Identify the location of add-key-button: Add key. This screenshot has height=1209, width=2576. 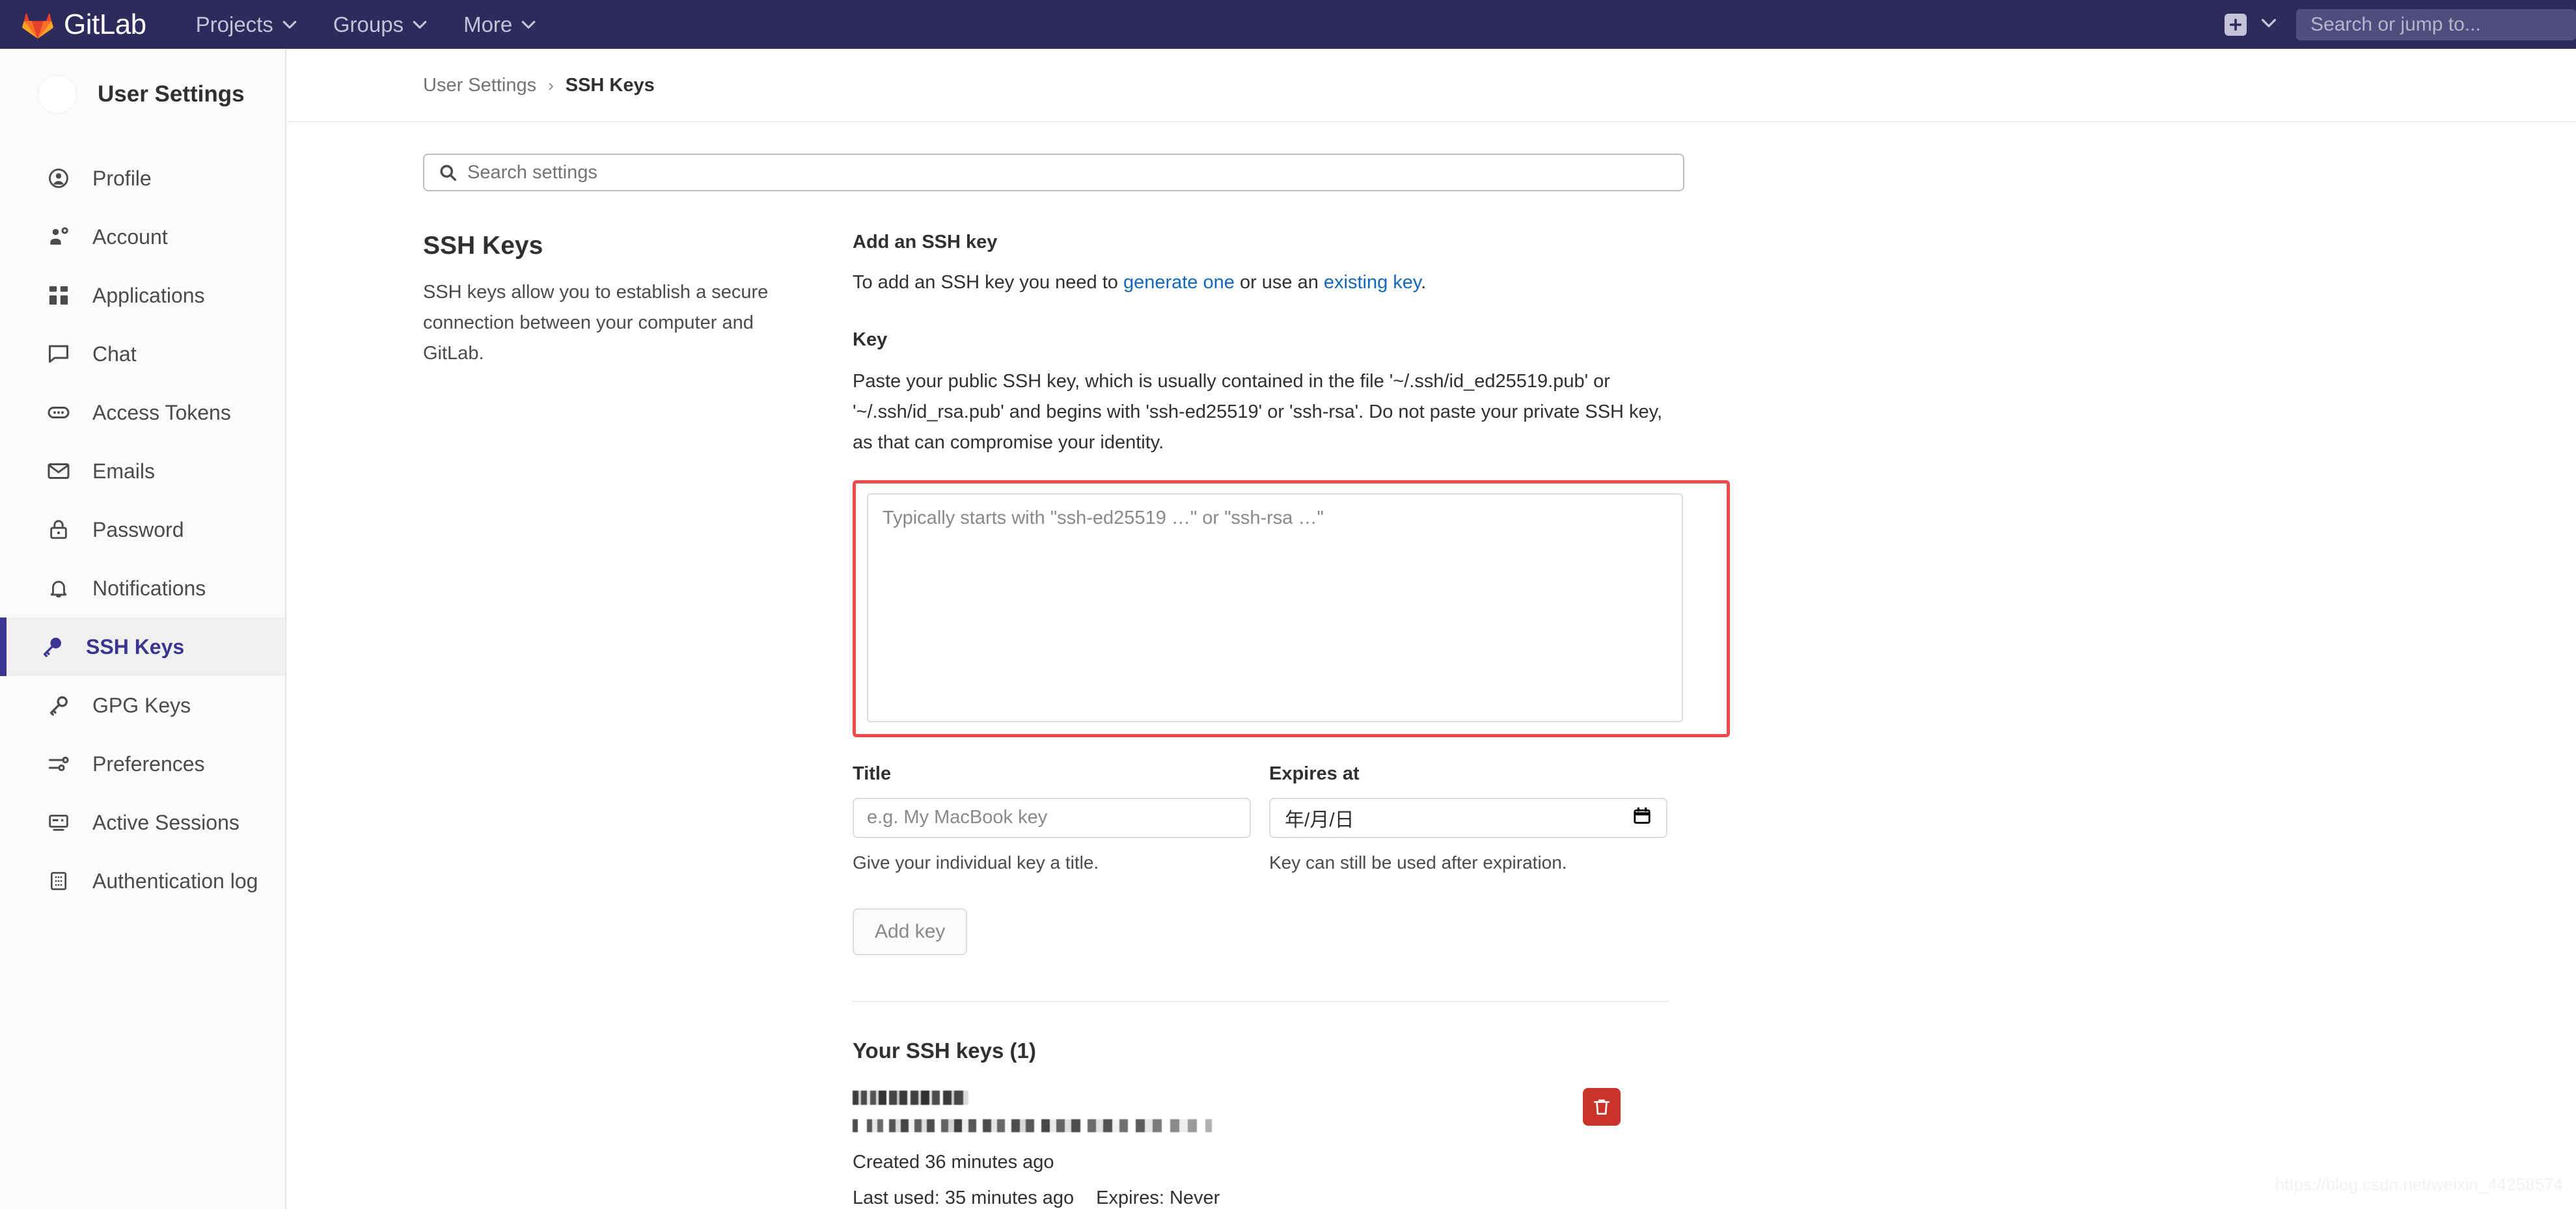
(910, 931).